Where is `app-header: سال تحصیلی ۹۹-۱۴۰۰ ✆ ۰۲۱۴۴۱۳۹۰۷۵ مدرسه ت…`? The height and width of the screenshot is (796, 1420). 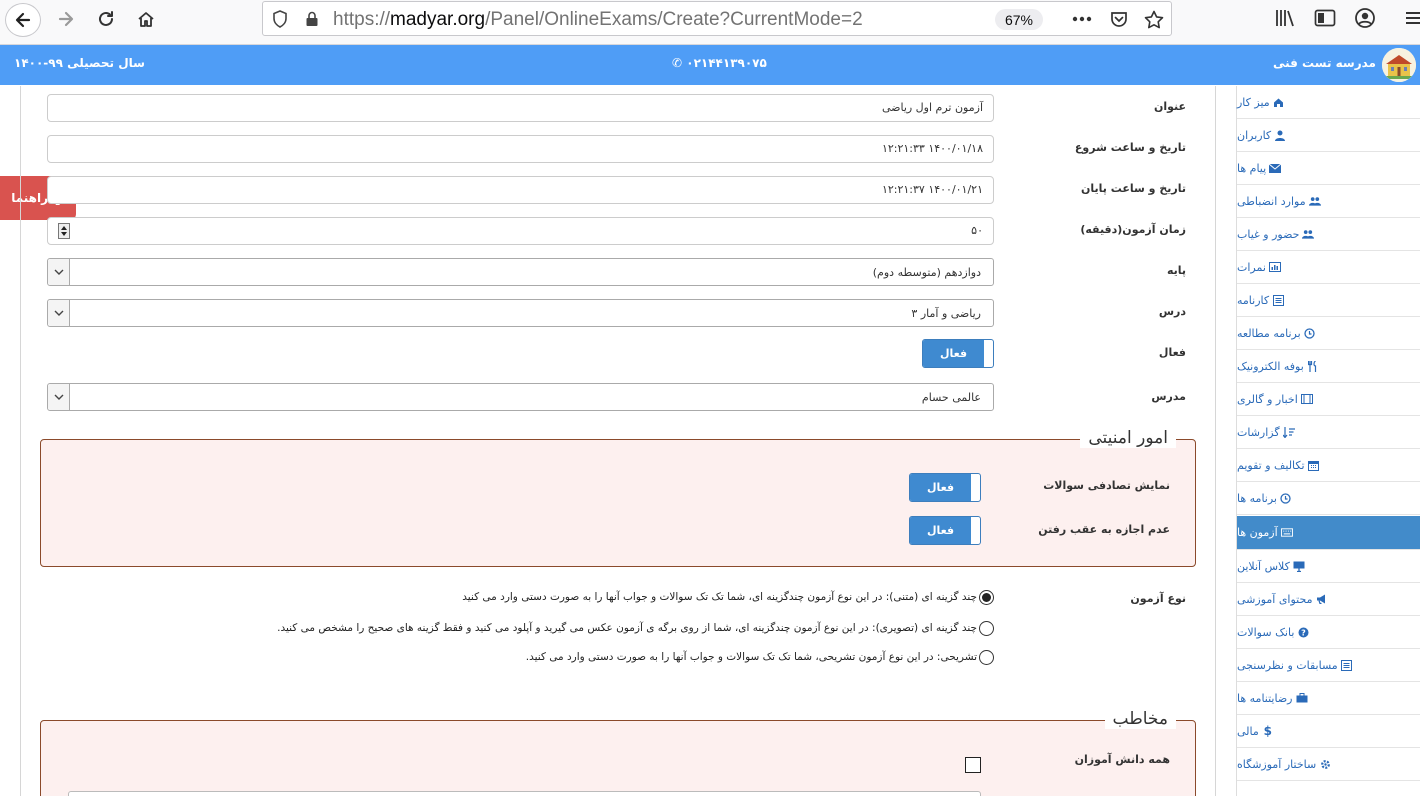
app-header: سال تحصیلی ۹۹-۱۴۰۰ ✆ ۰۲۱۴۴۱۳۹۰۷۵ مدرسه ت… is located at coordinates (710, 65).